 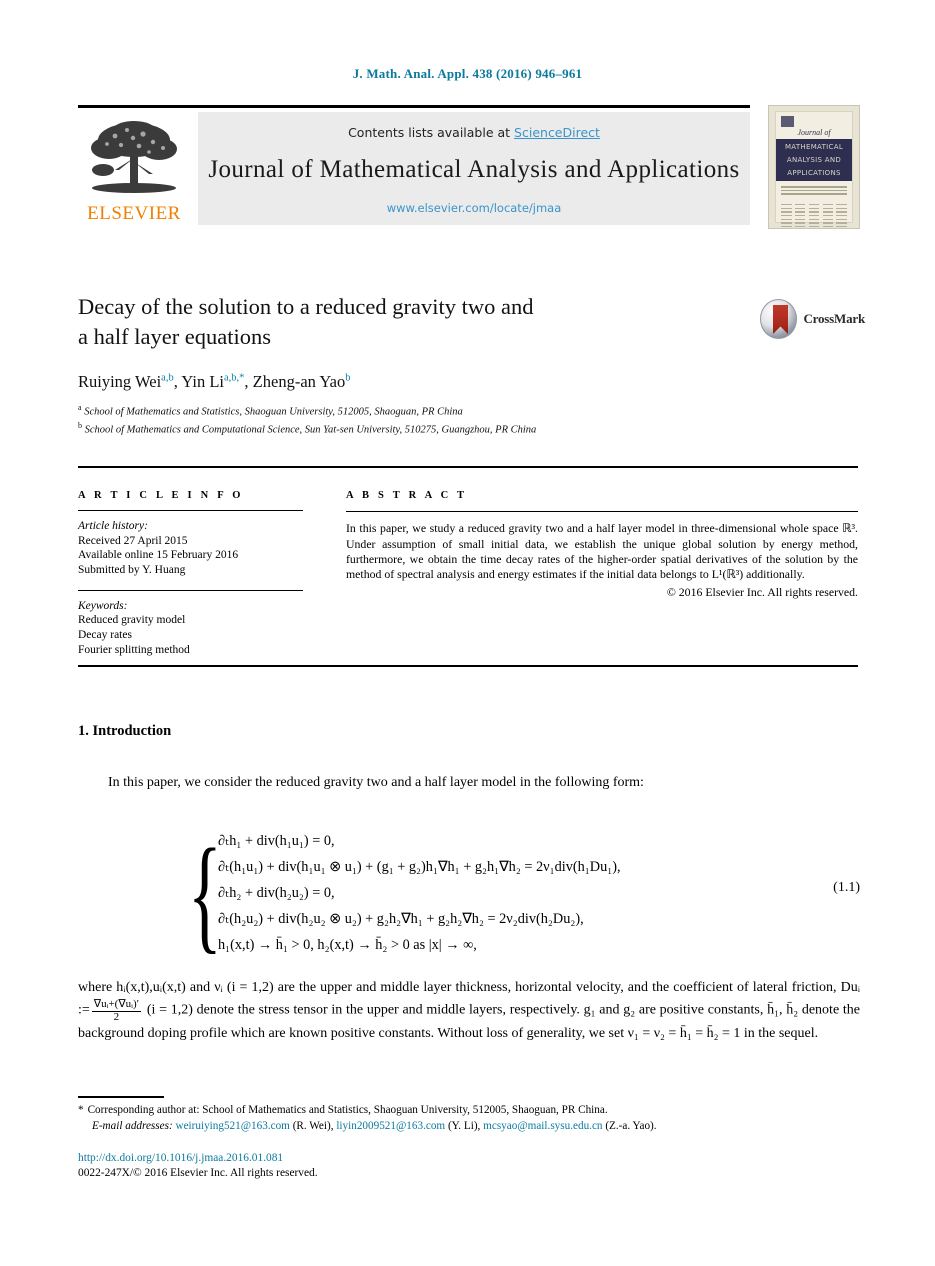 What do you see at coordinates (190, 511) in the screenshot?
I see `article-info-rule` at bounding box center [190, 511].